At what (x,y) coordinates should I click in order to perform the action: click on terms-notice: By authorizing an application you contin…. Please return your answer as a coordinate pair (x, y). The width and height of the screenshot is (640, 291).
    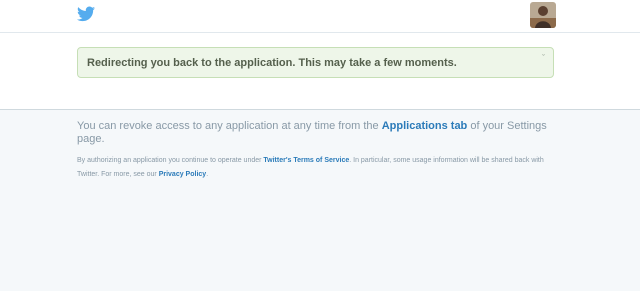
    Looking at the image, I should click on (317, 168).